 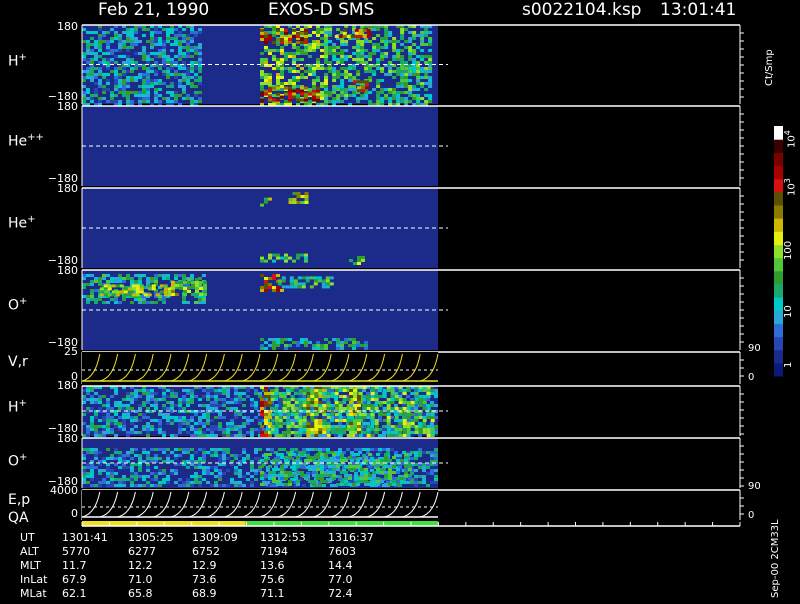 What do you see at coordinates (140, 565) in the screenshot?
I see `ephemeris-cell: 12.2` at bounding box center [140, 565].